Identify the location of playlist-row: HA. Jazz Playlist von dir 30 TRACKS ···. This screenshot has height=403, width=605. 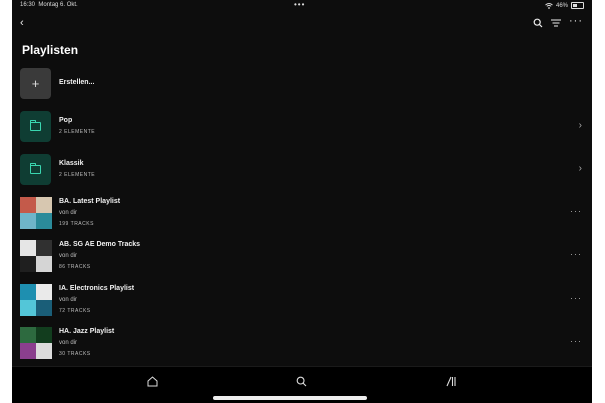
(306, 345).